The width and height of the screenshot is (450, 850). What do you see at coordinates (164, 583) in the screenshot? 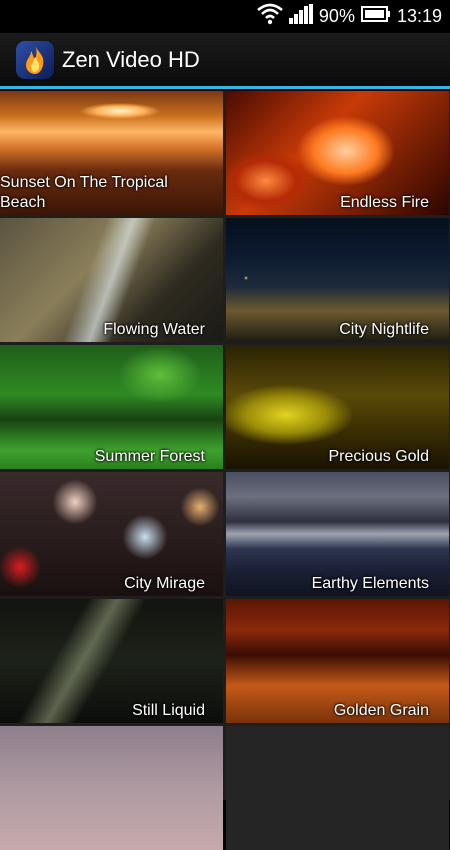
I see `video-title: City Mirage` at bounding box center [164, 583].